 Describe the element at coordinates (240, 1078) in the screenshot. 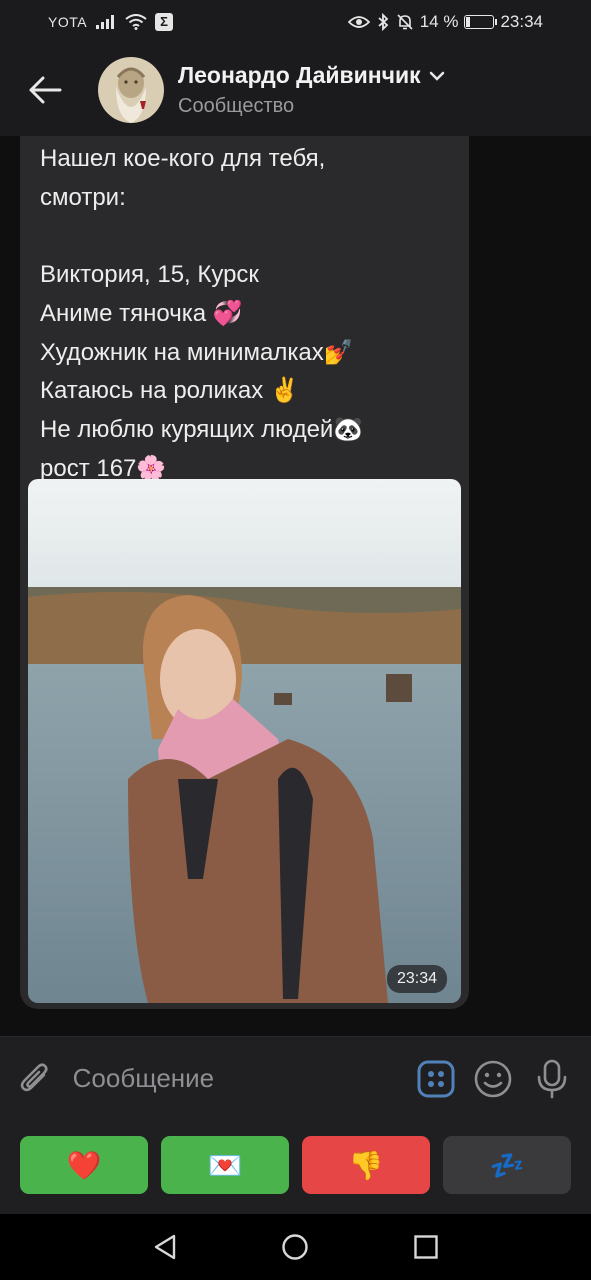

I see `message-input` at that location.